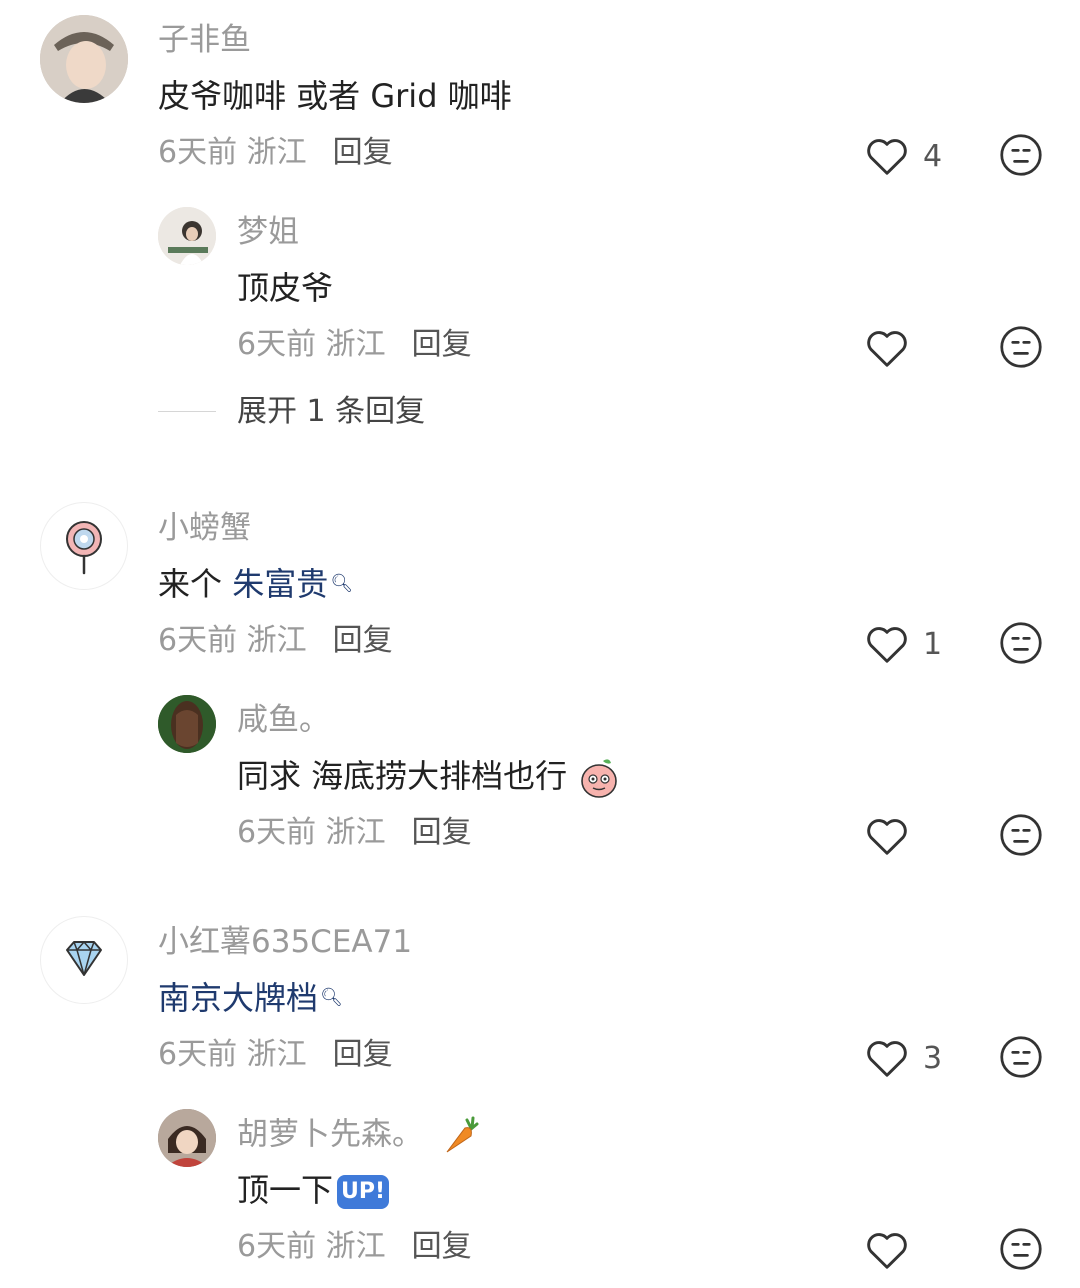 The height and width of the screenshot is (1288, 1080). I want to click on expand-divider, so click(187, 411).